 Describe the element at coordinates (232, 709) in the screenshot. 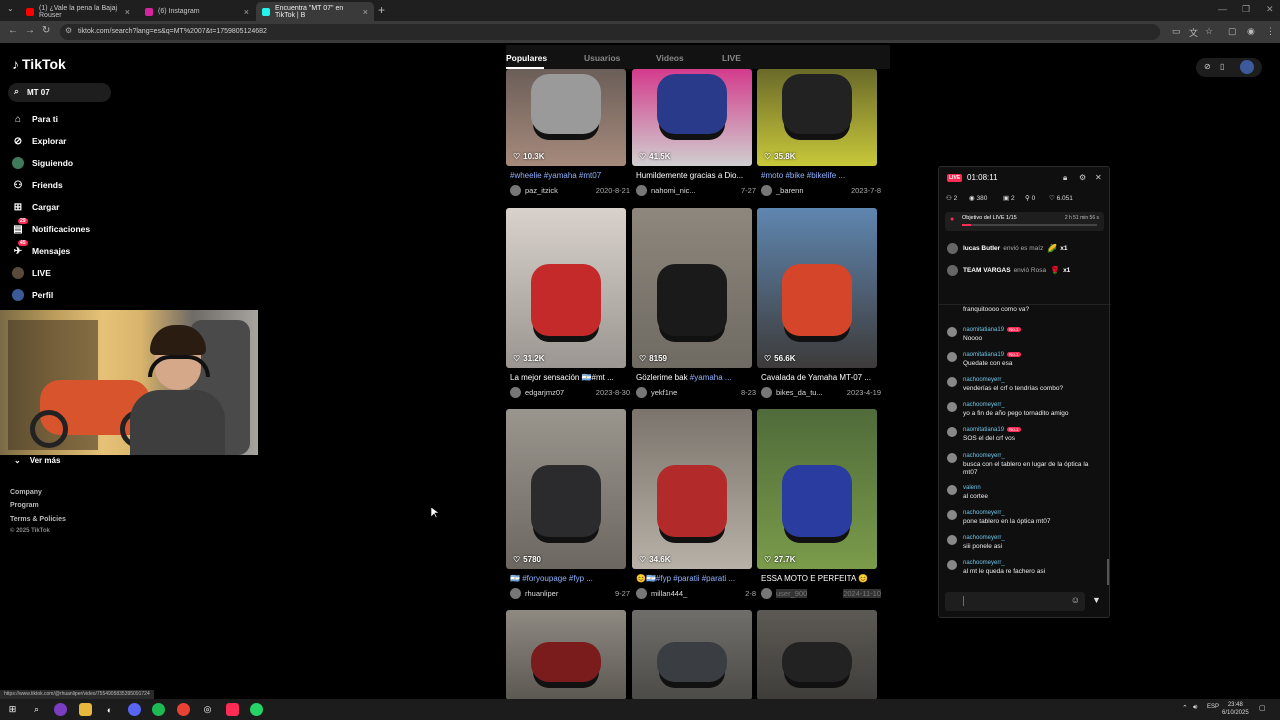

I see `tiktok-live-studio-icon` at that location.